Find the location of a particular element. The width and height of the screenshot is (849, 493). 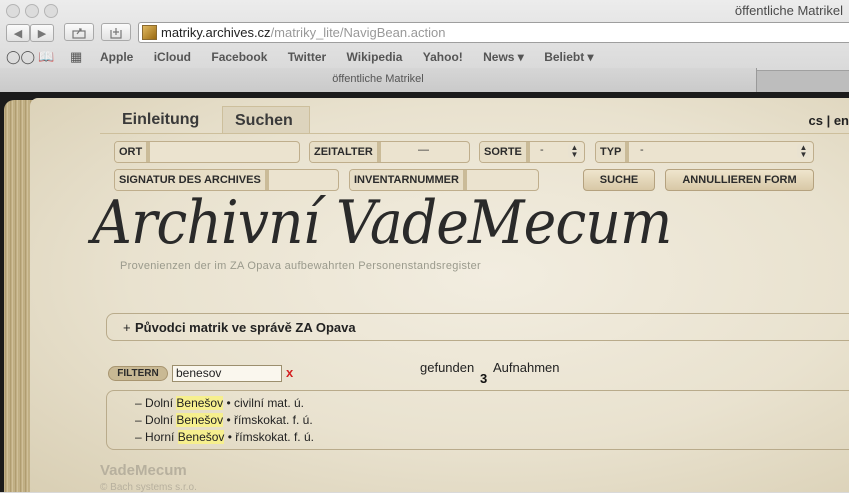

sorte-select: SORTE - ▲ ▼ is located at coordinates (532, 152).